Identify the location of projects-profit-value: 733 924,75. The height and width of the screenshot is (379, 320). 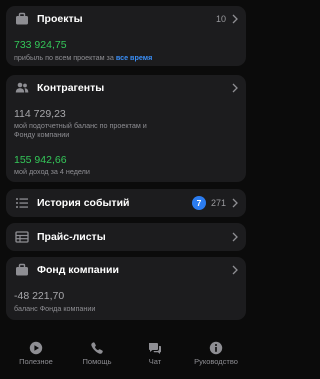
(40, 45).